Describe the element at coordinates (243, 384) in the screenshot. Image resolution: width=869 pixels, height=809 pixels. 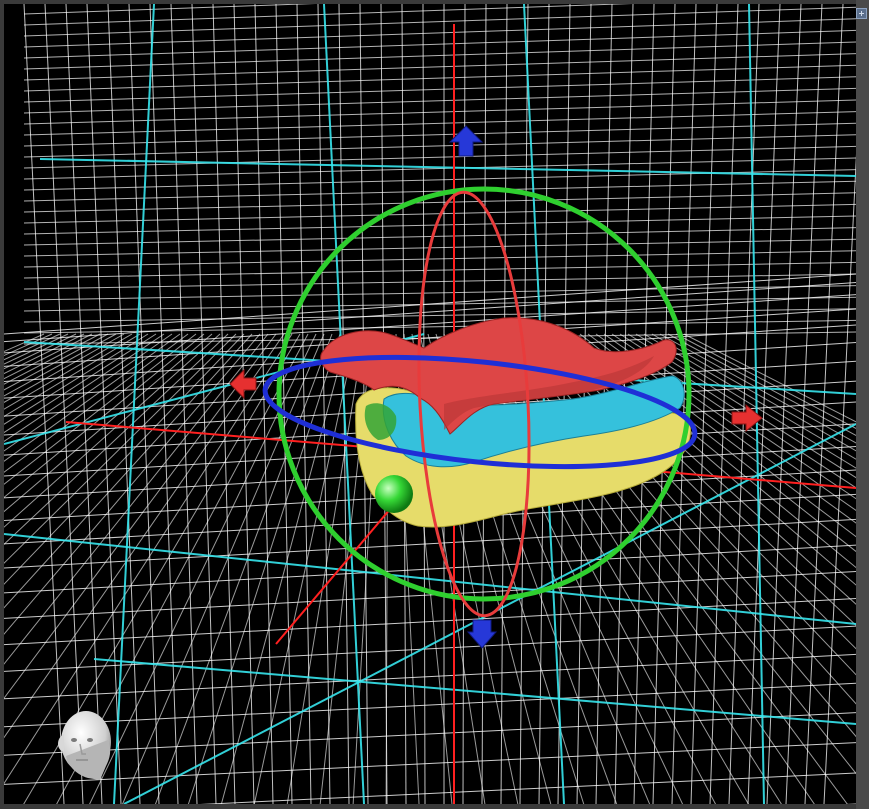
I see `move-handle-left` at that location.